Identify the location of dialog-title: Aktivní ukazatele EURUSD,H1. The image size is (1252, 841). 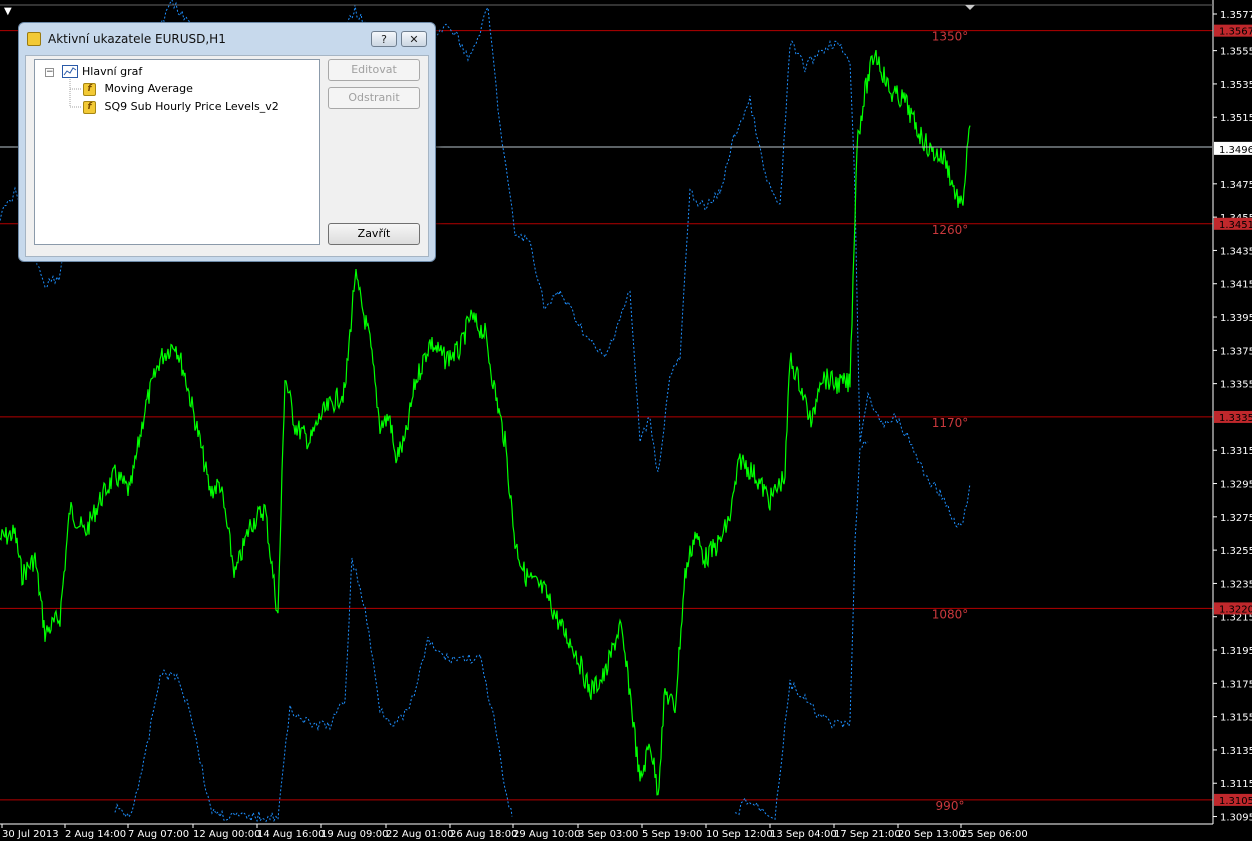
(137, 39).